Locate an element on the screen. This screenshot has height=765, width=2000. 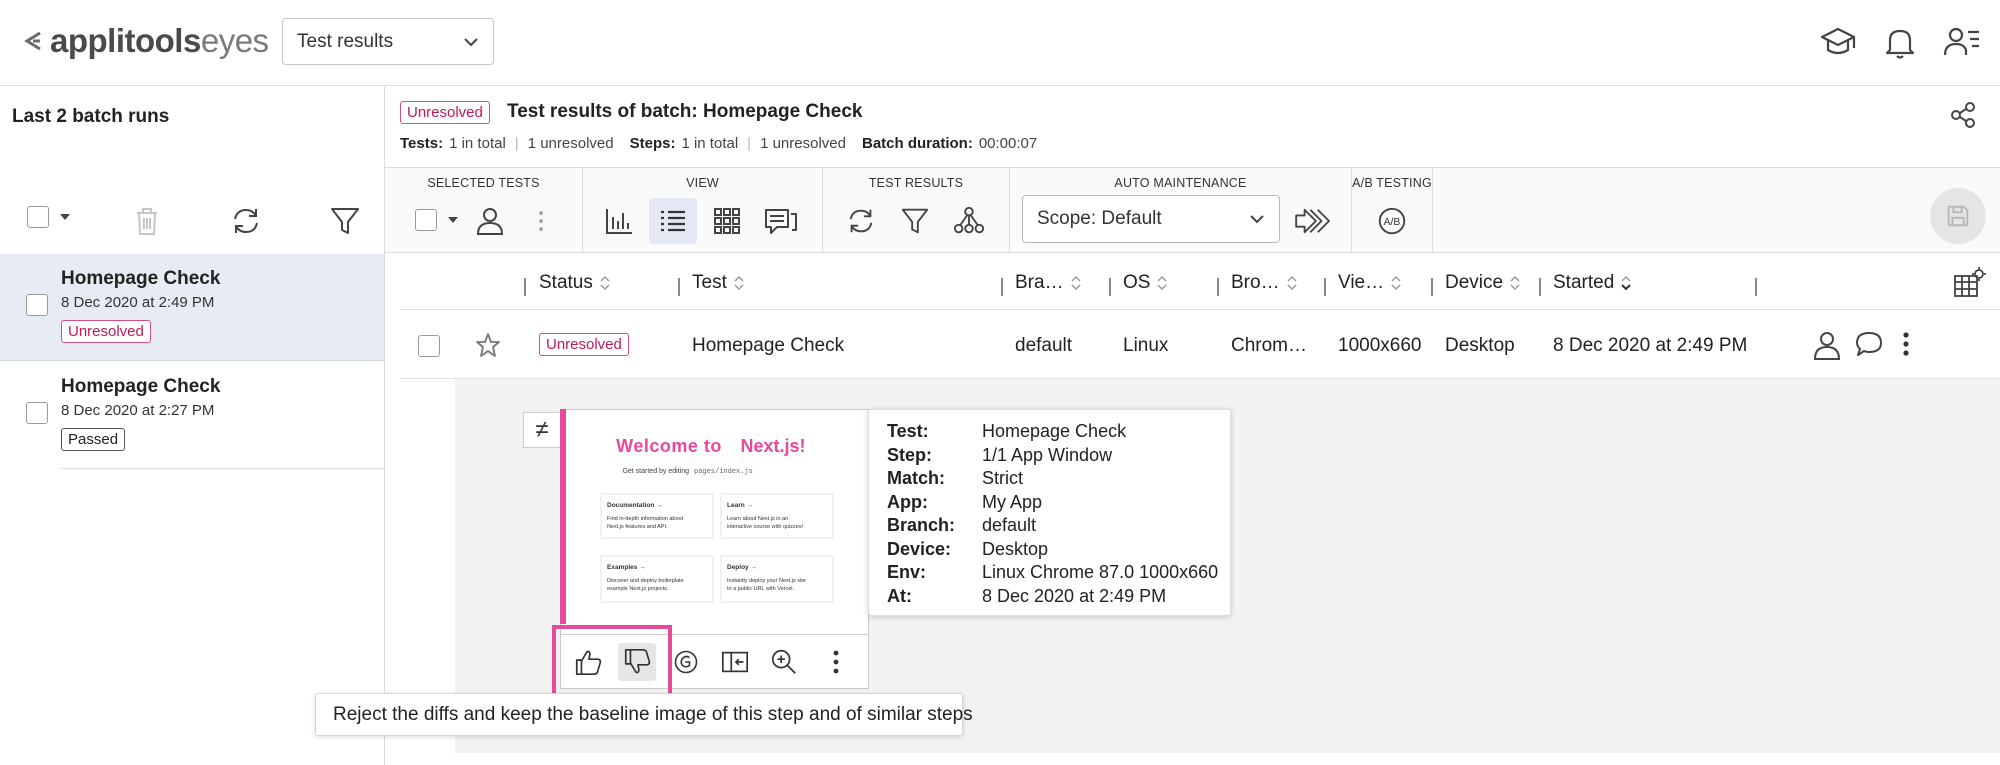
bell-icon is located at coordinates (1900, 42).